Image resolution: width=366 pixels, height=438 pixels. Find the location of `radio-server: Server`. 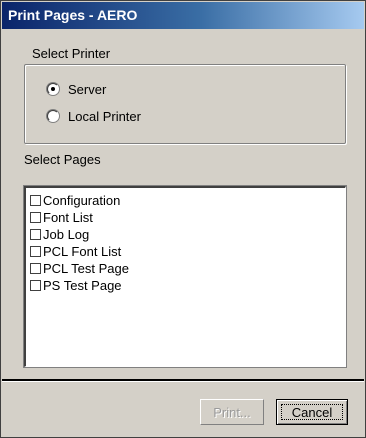

radio-server: Server is located at coordinates (76, 89).